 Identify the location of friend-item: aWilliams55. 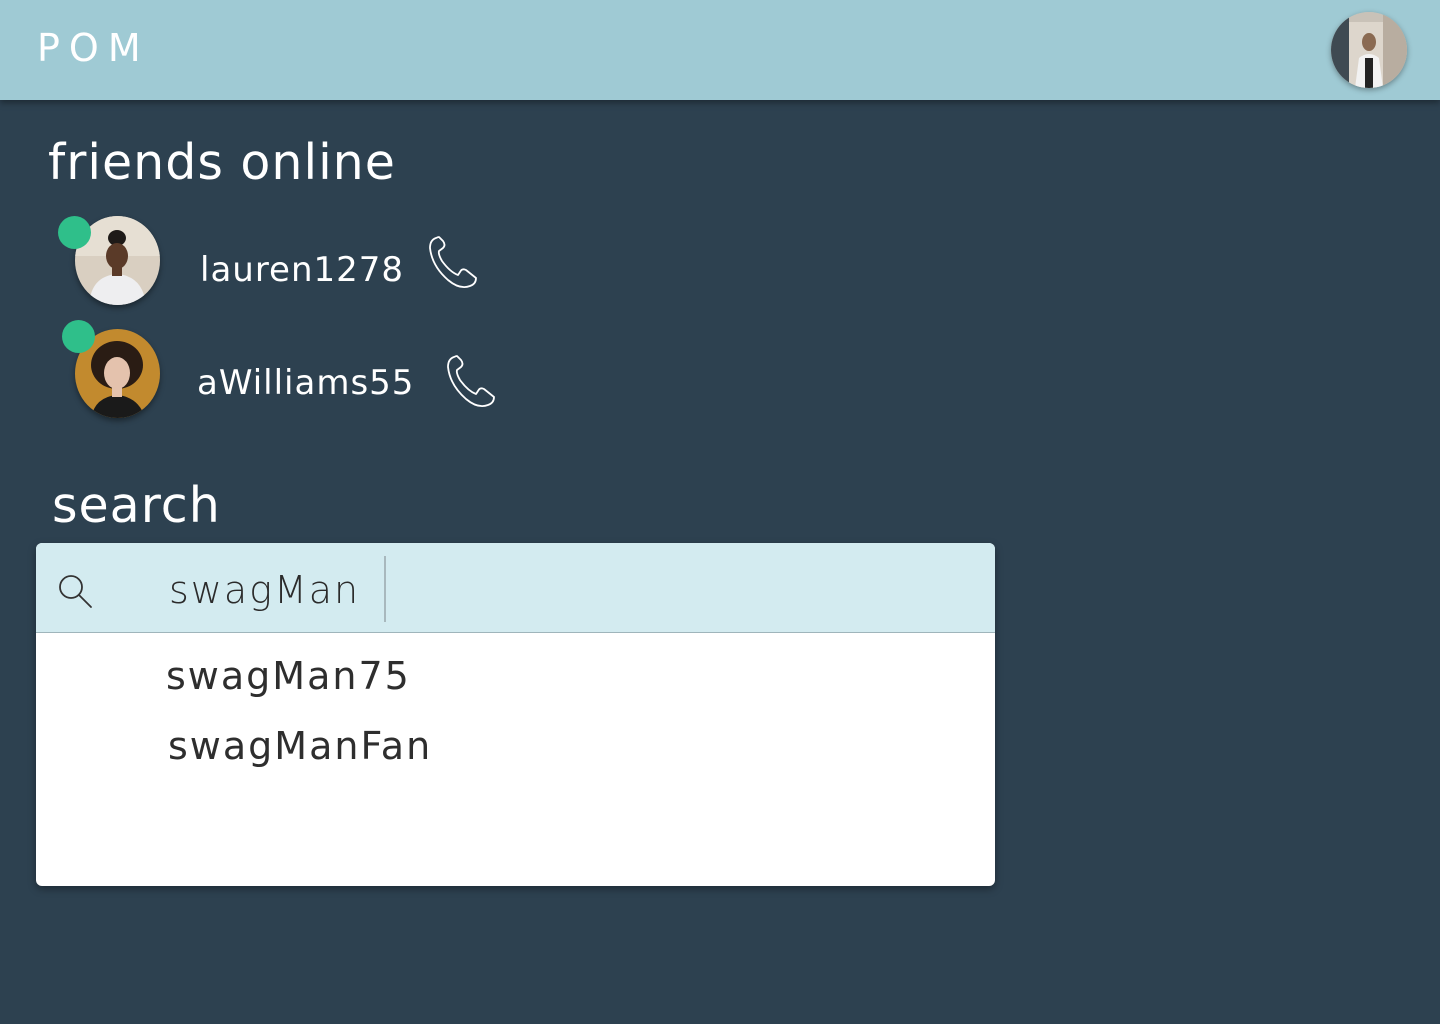
(296, 372).